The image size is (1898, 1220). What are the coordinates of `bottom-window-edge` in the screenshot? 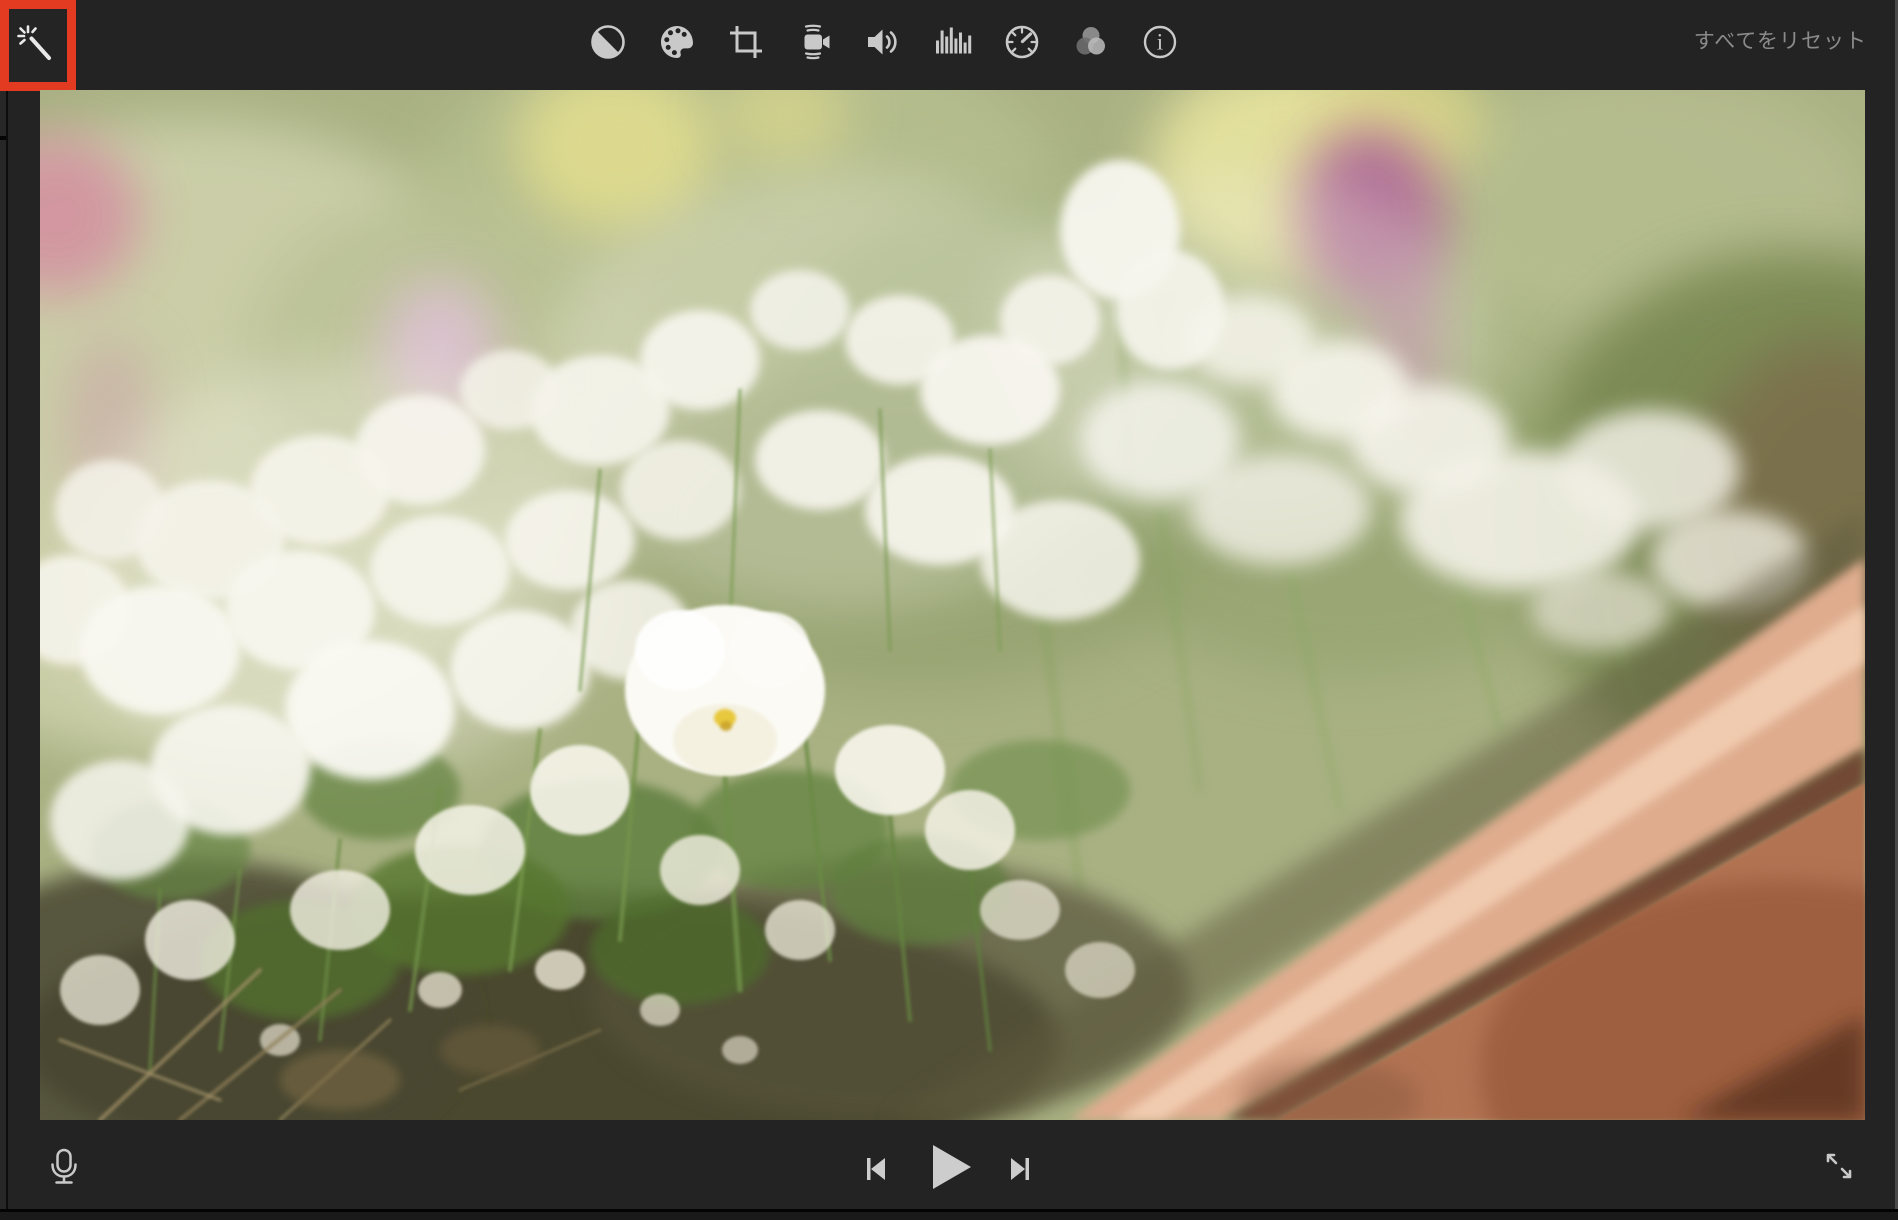 It's located at (949, 1214).